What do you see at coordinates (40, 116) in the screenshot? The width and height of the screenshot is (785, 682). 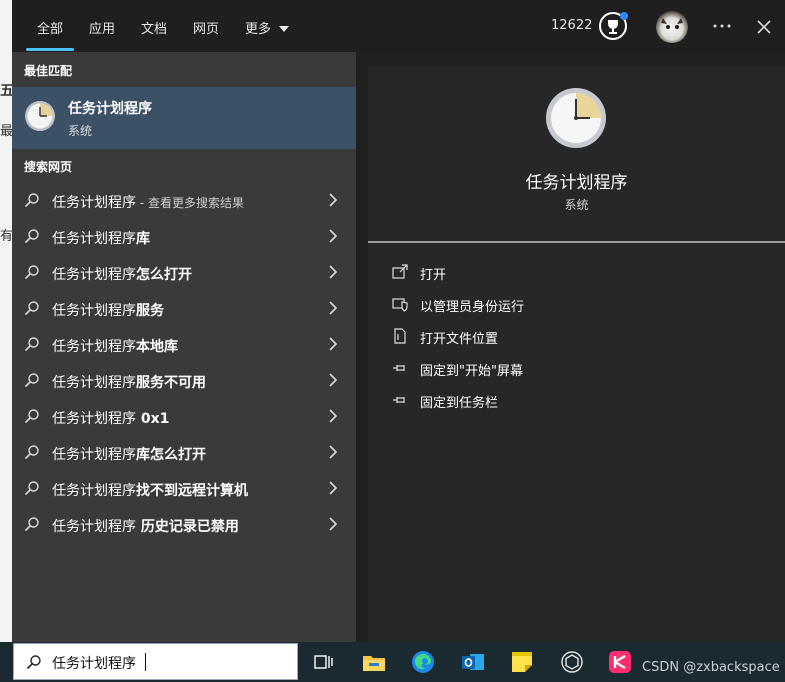 I see `clock-app-icon` at bounding box center [40, 116].